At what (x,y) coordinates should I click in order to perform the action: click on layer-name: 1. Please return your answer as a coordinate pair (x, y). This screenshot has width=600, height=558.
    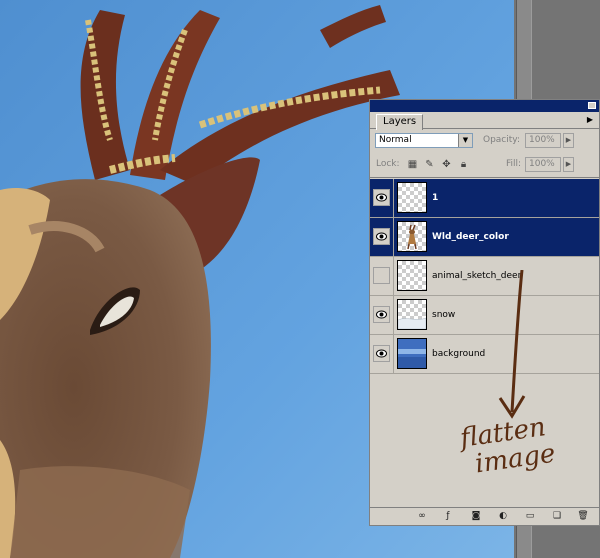
    Looking at the image, I should click on (435, 198).